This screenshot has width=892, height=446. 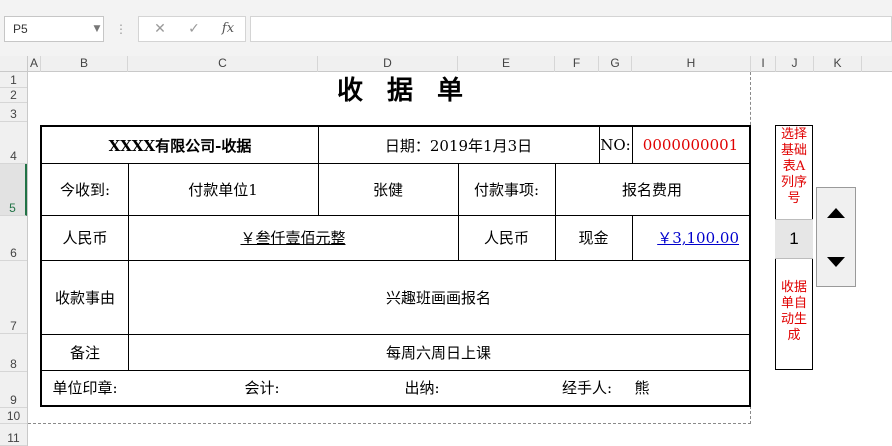 What do you see at coordinates (388, 64) in the screenshot?
I see `column-header-d: D` at bounding box center [388, 64].